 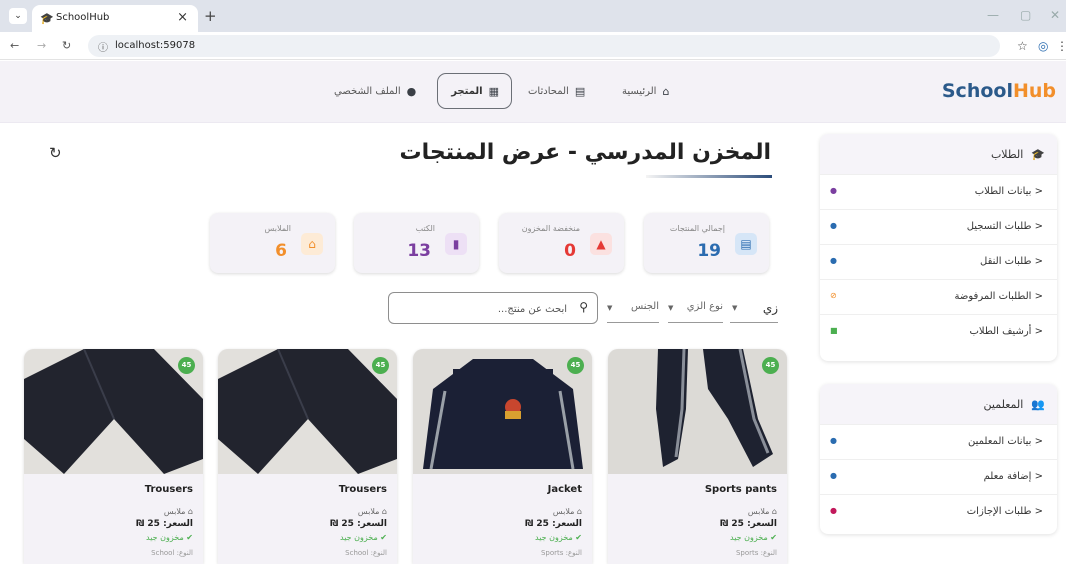 I want to click on leave-icon: ●, so click(x=833, y=510).